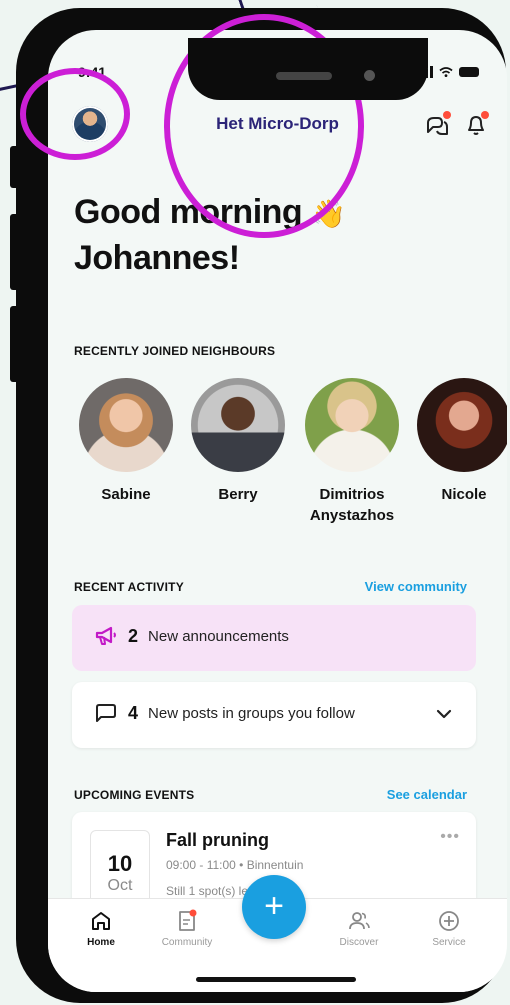  I want to click on neighbour-card-nicole: Nicole, so click(460, 441).